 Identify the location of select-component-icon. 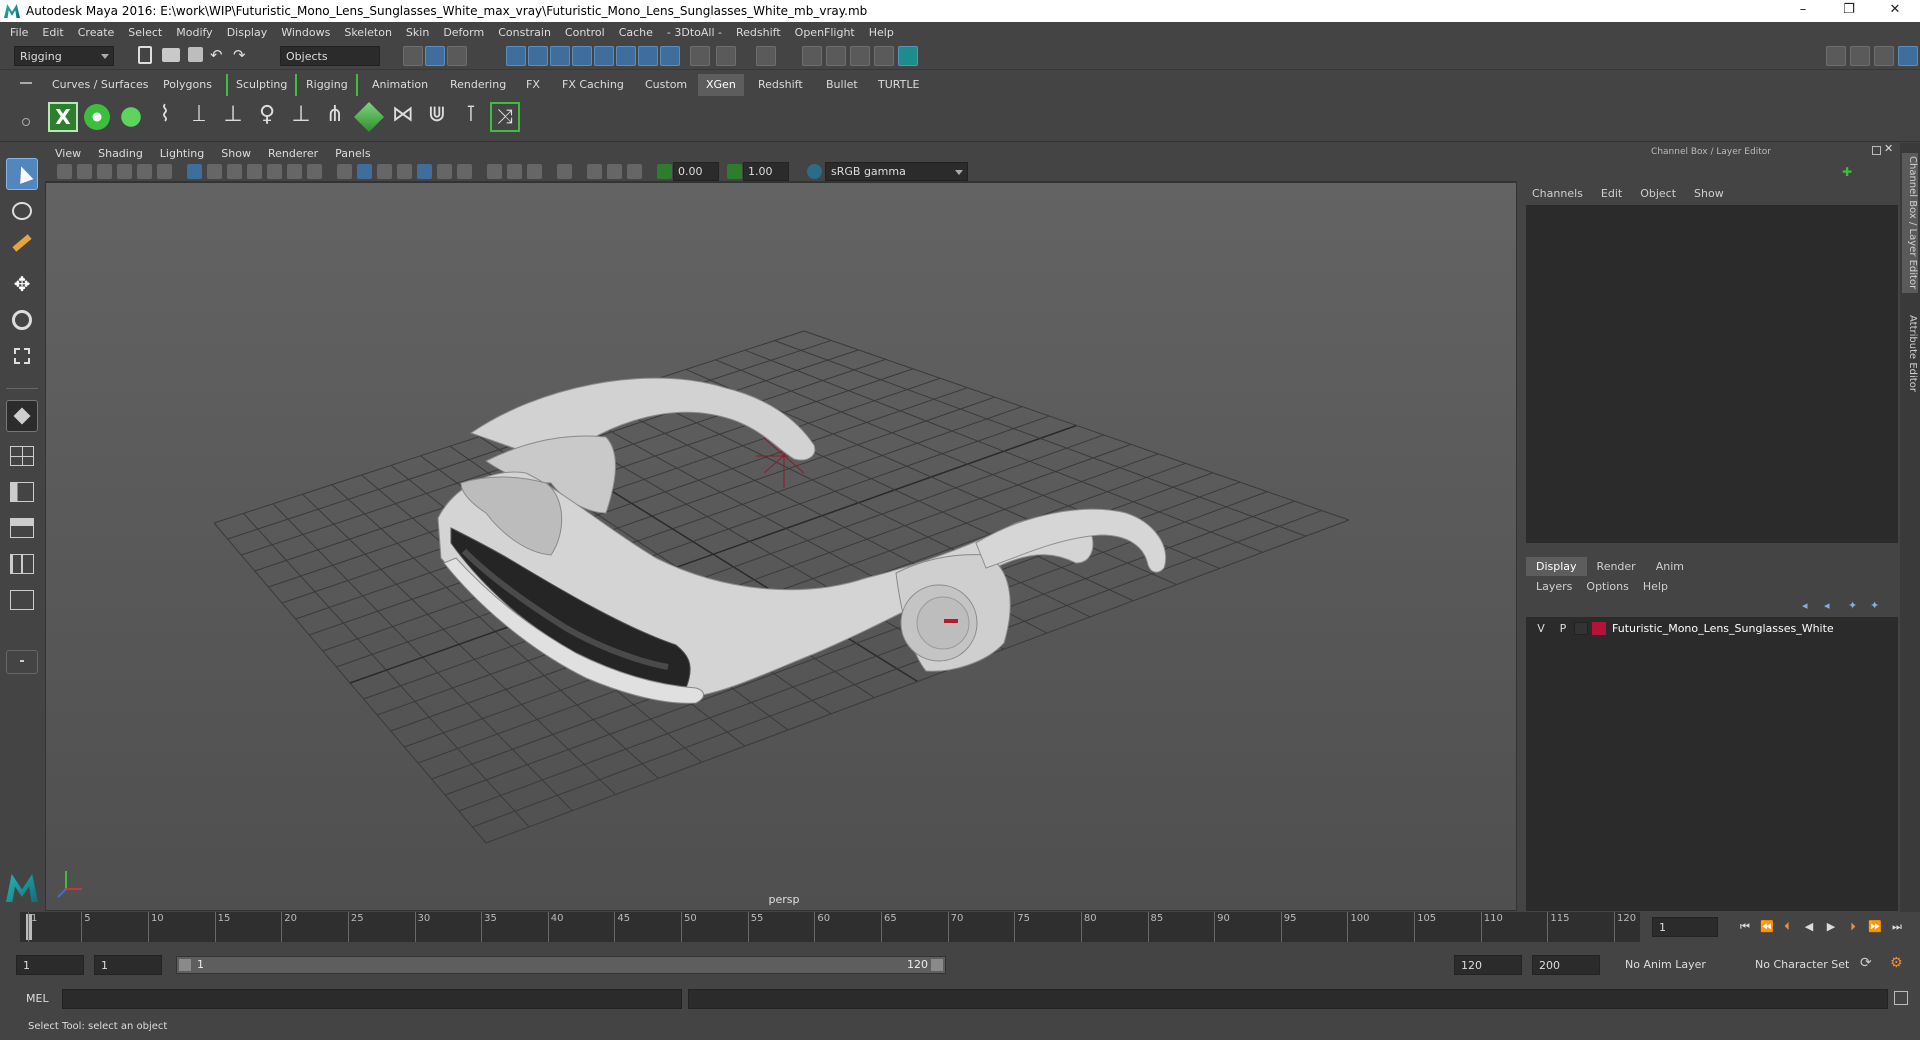
(457, 56).